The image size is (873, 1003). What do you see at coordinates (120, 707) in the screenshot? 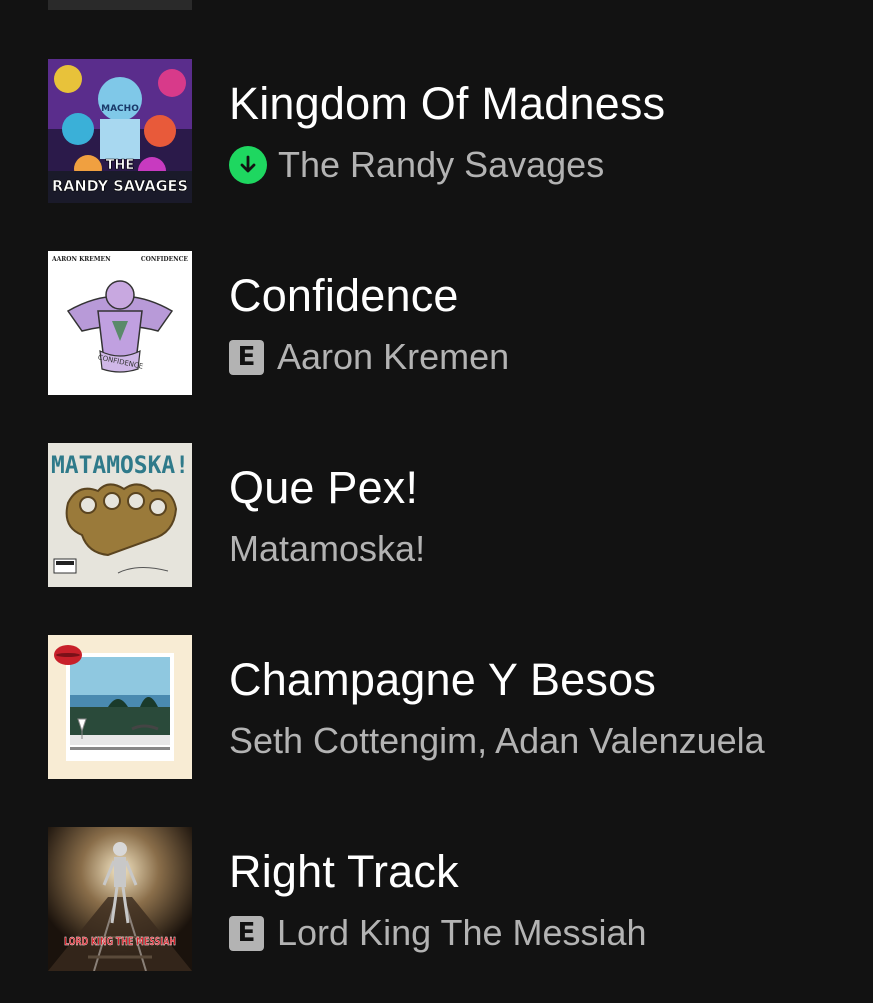
I see `album-cover` at bounding box center [120, 707].